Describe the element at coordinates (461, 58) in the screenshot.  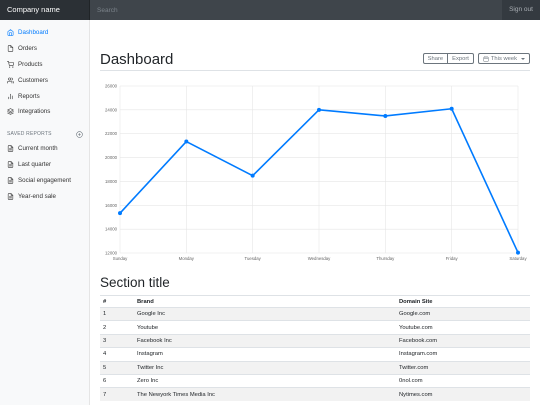
I see `export-button: Export` at that location.